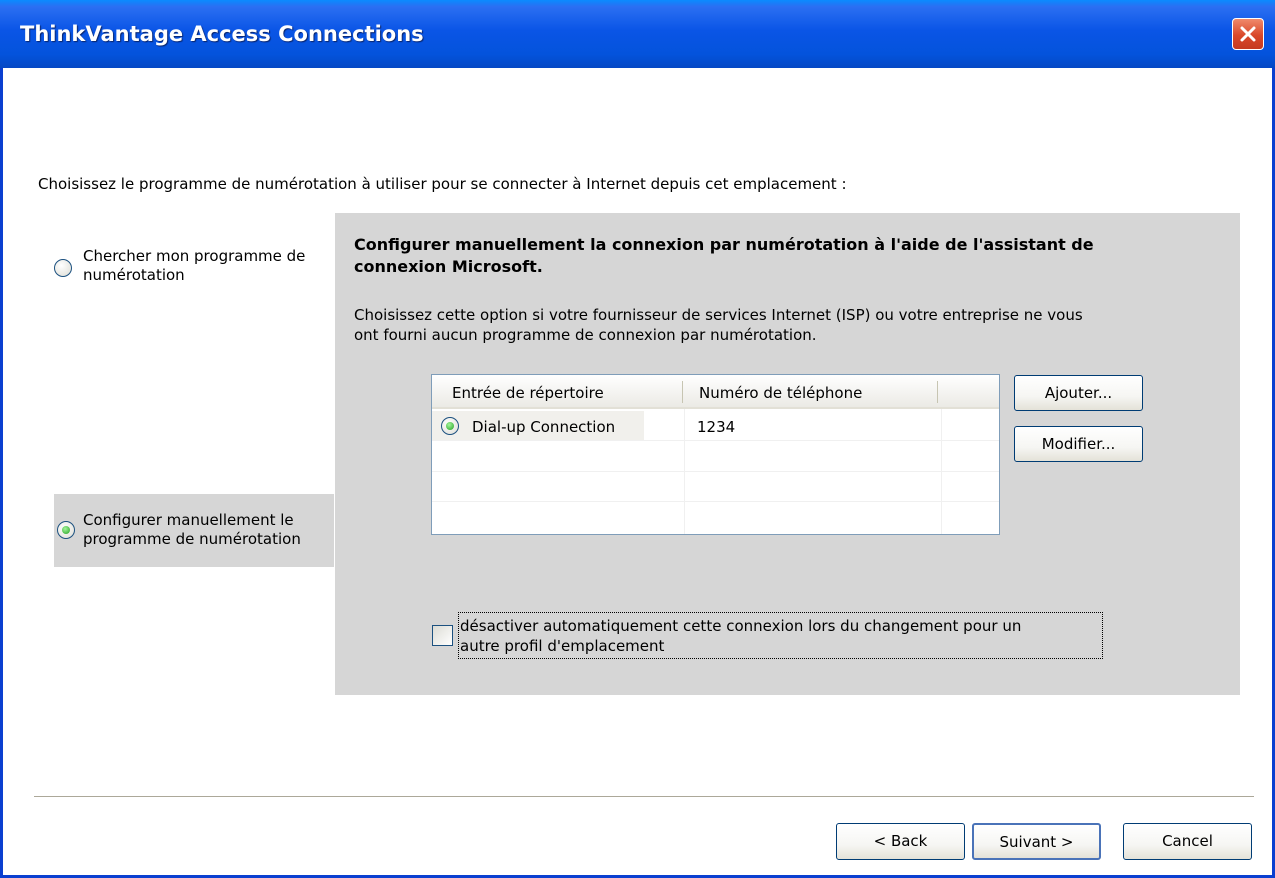 Image resolution: width=1275 pixels, height=878 pixels. Describe the element at coordinates (637, 34) in the screenshot. I see `title-bar: ThinkVantage Access Connections` at that location.